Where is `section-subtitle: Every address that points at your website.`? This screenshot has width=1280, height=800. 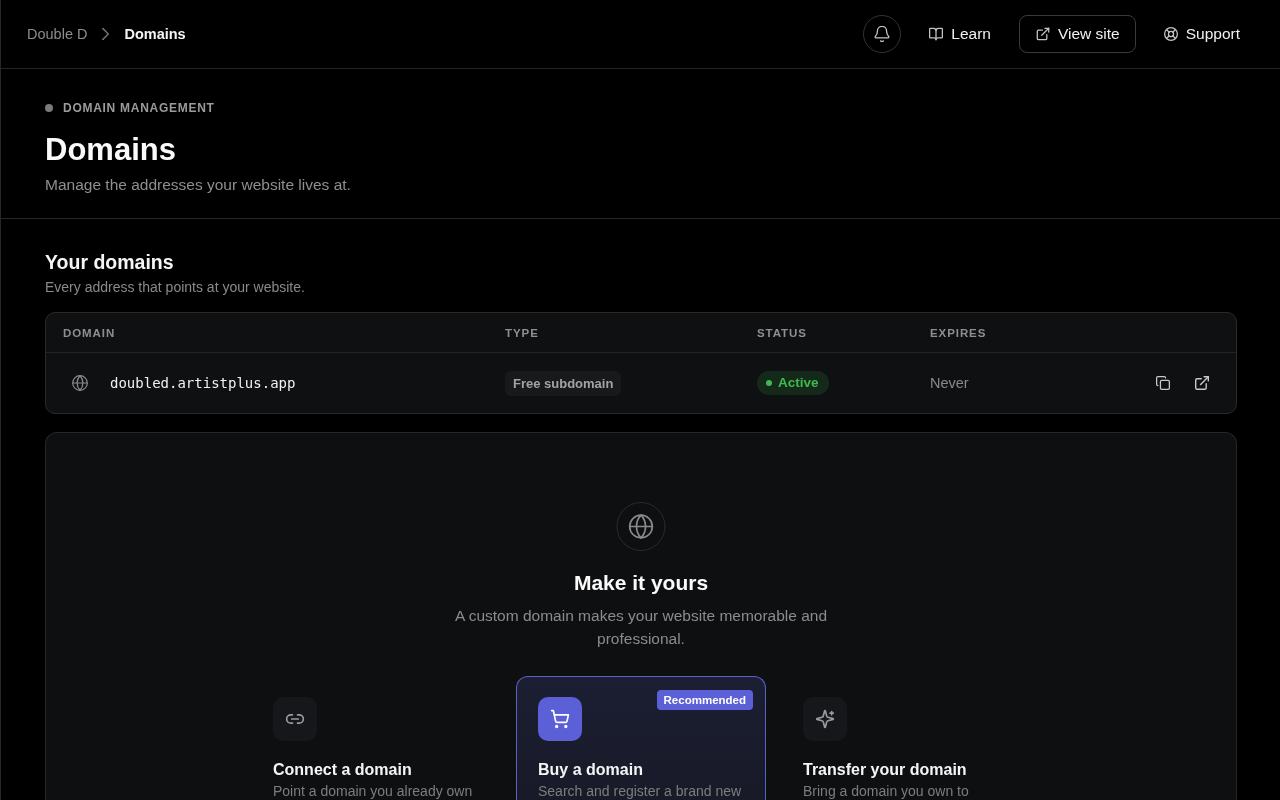
section-subtitle: Every address that points at your website. is located at coordinates (175, 287).